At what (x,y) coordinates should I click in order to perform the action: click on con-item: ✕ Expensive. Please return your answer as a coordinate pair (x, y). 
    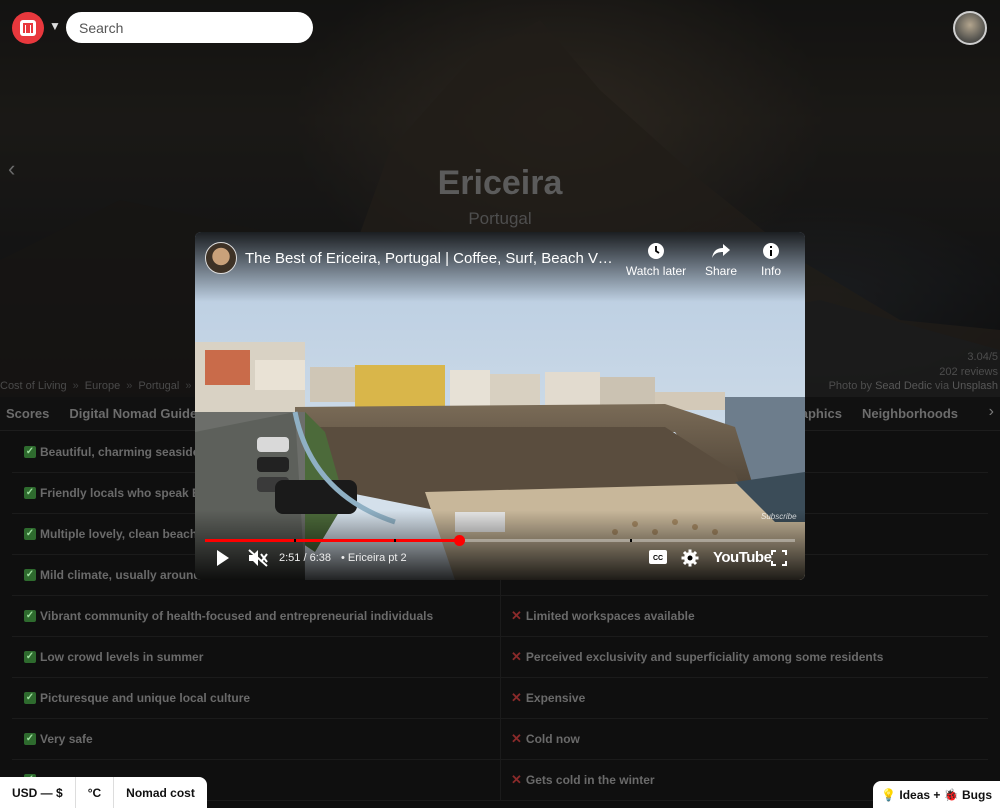
    Looking at the image, I should click on (744, 698).